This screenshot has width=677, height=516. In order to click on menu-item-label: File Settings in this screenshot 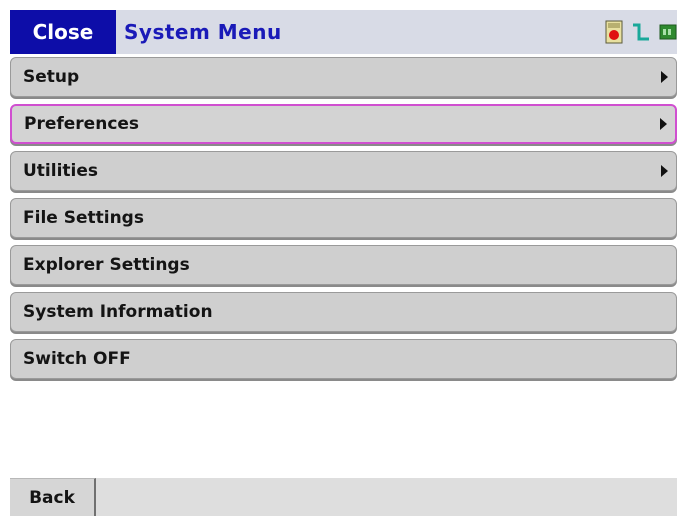, I will do `click(83, 218)`.